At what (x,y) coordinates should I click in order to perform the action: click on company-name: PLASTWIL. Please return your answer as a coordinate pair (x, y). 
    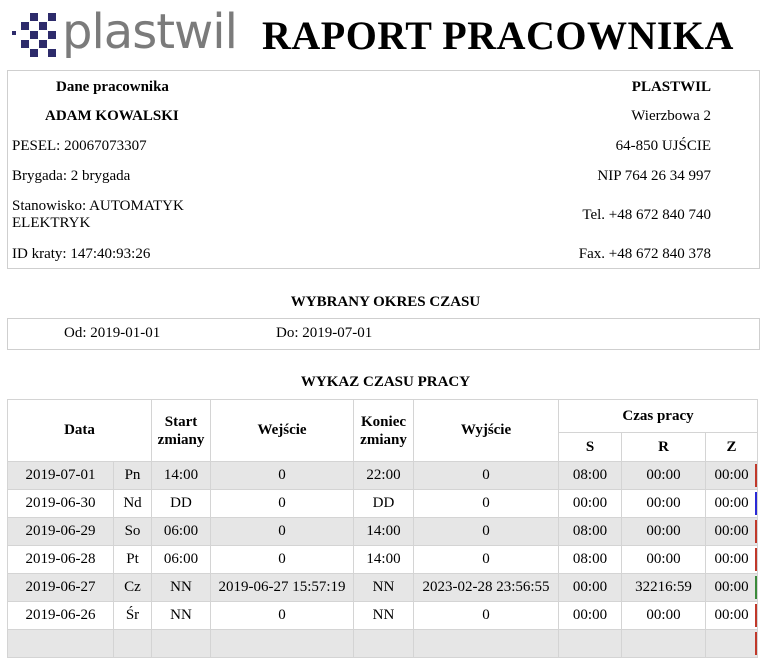
    Looking at the image, I should click on (671, 87).